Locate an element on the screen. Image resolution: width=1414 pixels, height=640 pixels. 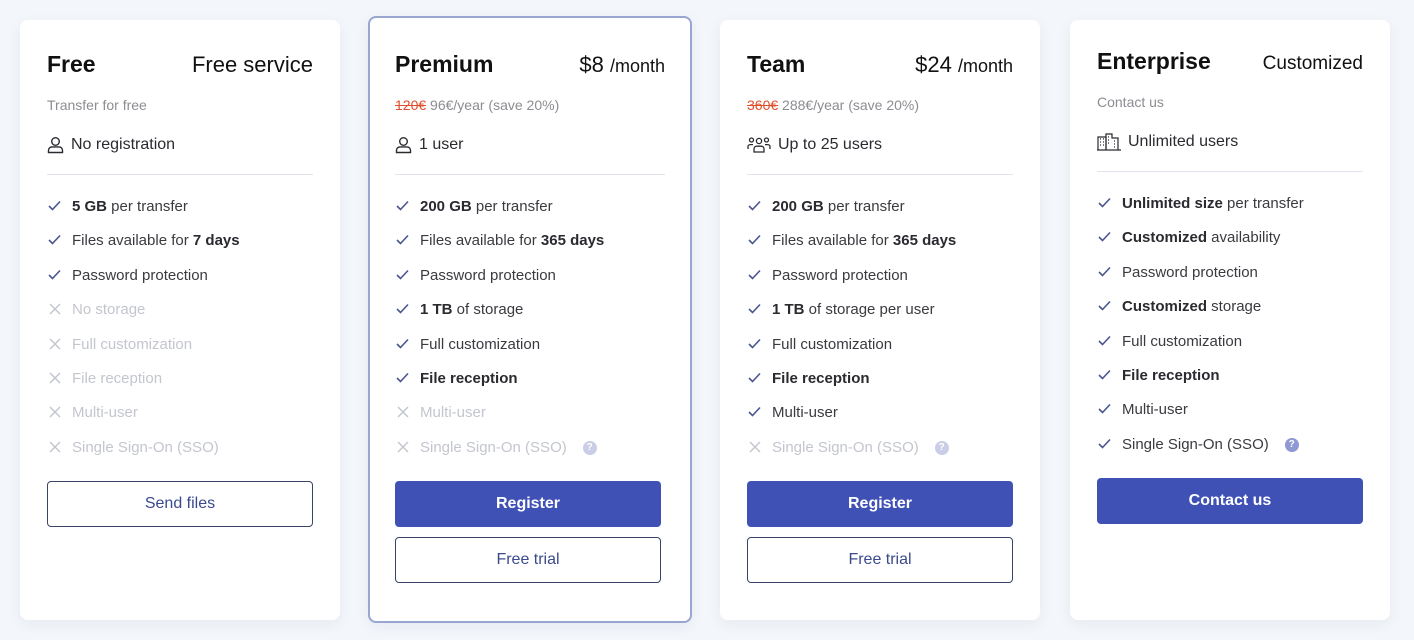
feature-text: Multi-user is located at coordinates (805, 412).